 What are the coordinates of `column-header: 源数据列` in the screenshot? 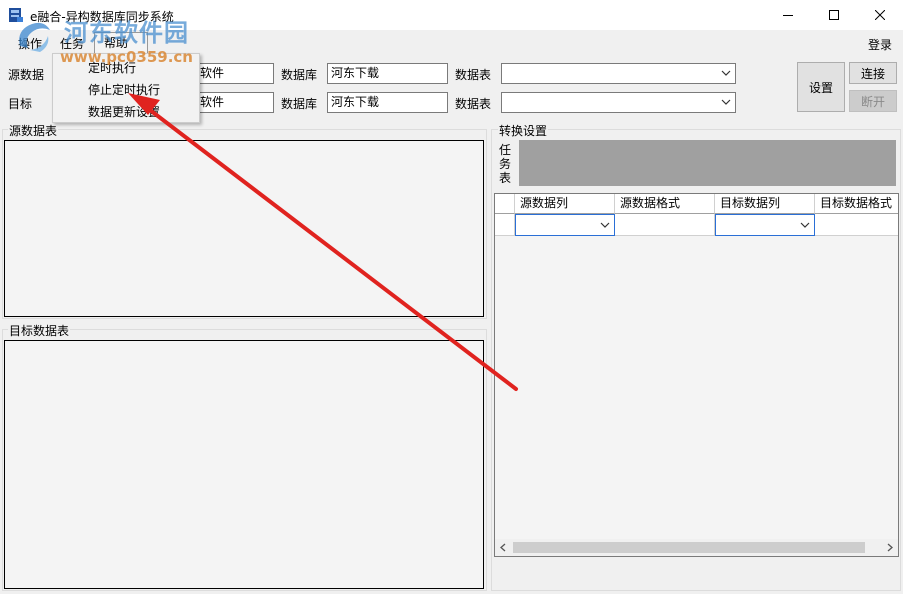 It's located at (565, 204).